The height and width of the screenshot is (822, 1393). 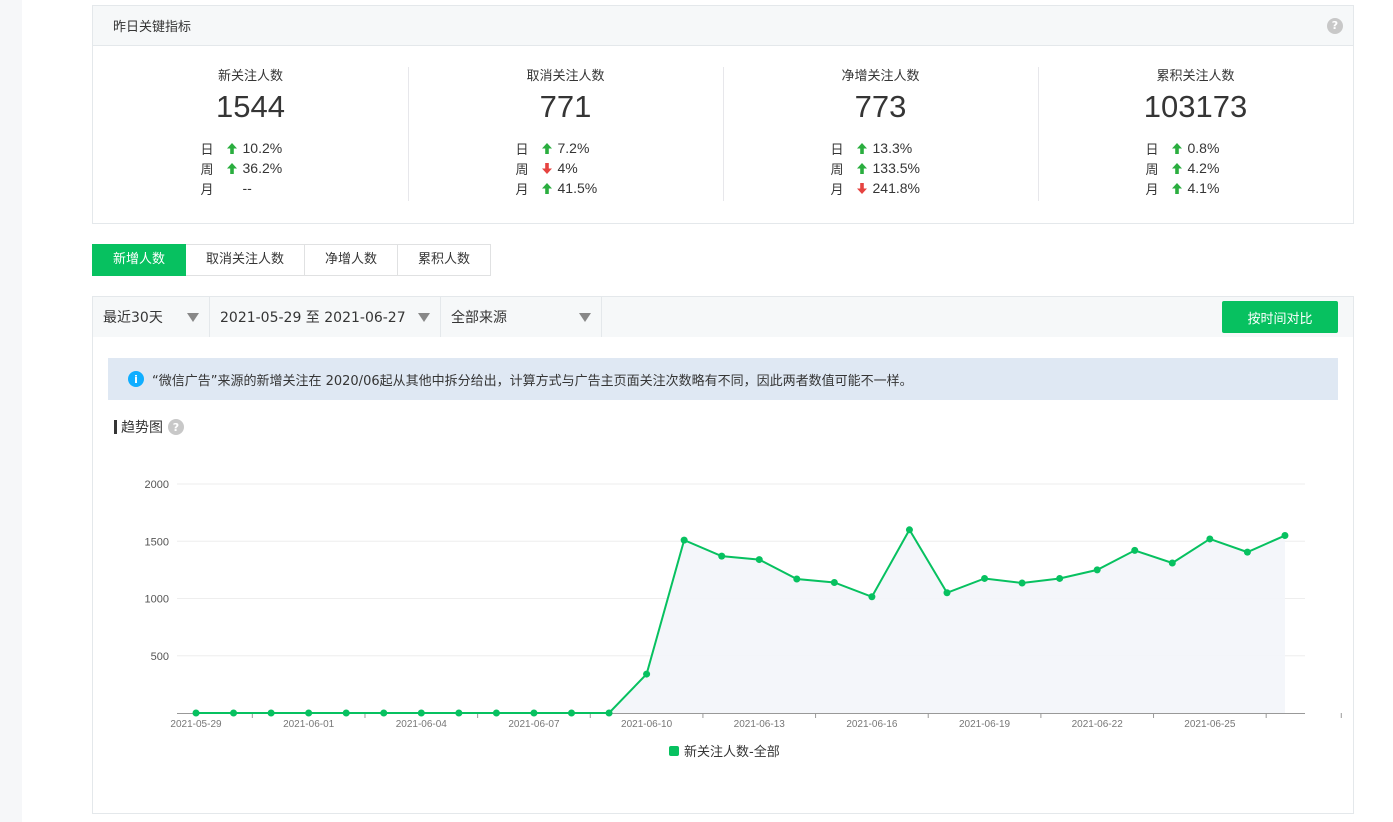 What do you see at coordinates (139, 260) in the screenshot?
I see `tab-0: 新增人数` at bounding box center [139, 260].